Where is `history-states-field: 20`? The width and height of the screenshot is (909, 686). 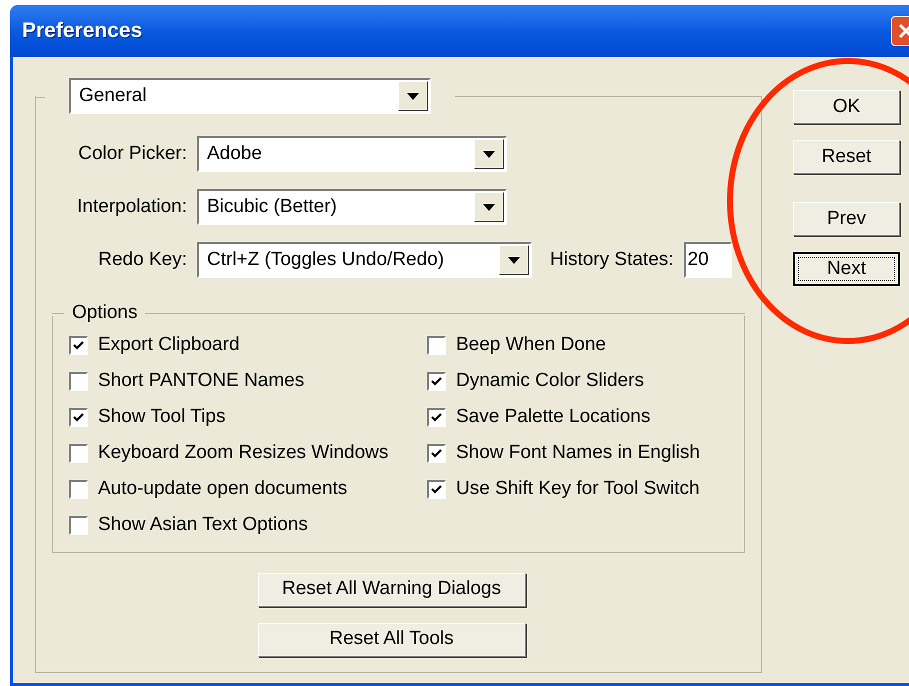 history-states-field: 20 is located at coordinates (708, 260).